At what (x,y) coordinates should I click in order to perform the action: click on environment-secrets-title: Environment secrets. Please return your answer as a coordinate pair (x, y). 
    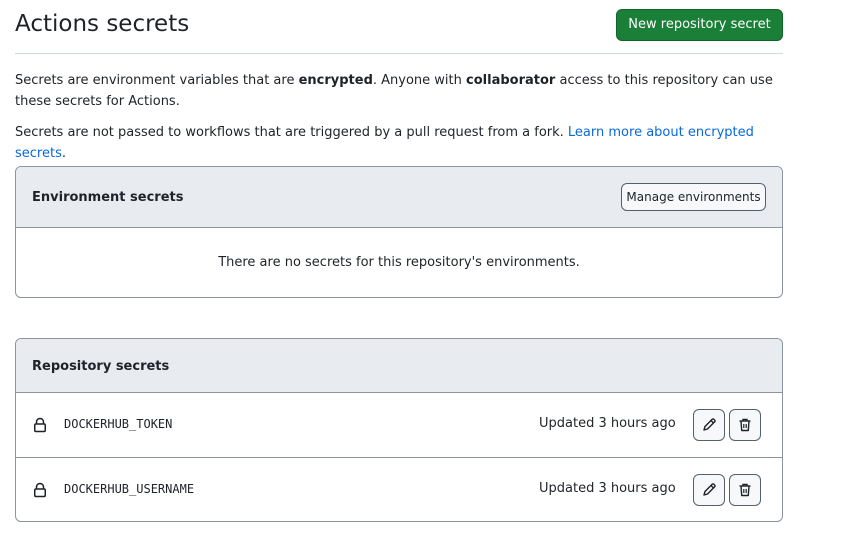
    Looking at the image, I should click on (108, 197).